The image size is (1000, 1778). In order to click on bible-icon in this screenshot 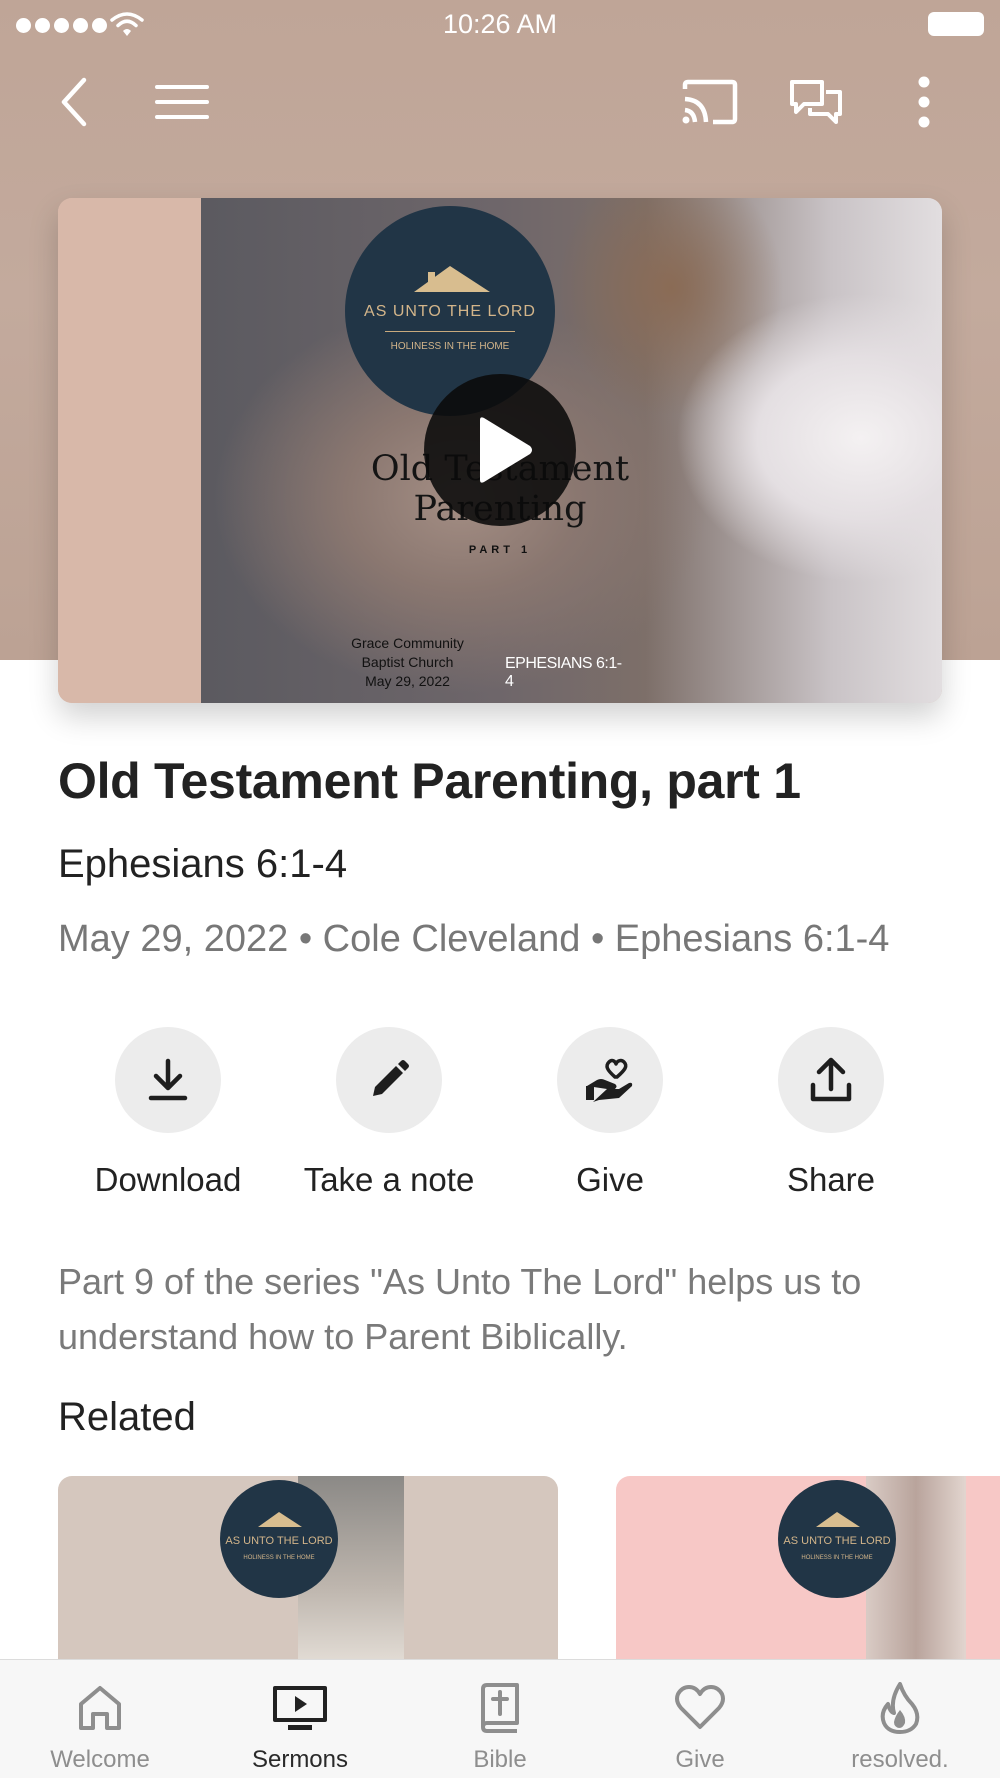, I will do `click(500, 1708)`.